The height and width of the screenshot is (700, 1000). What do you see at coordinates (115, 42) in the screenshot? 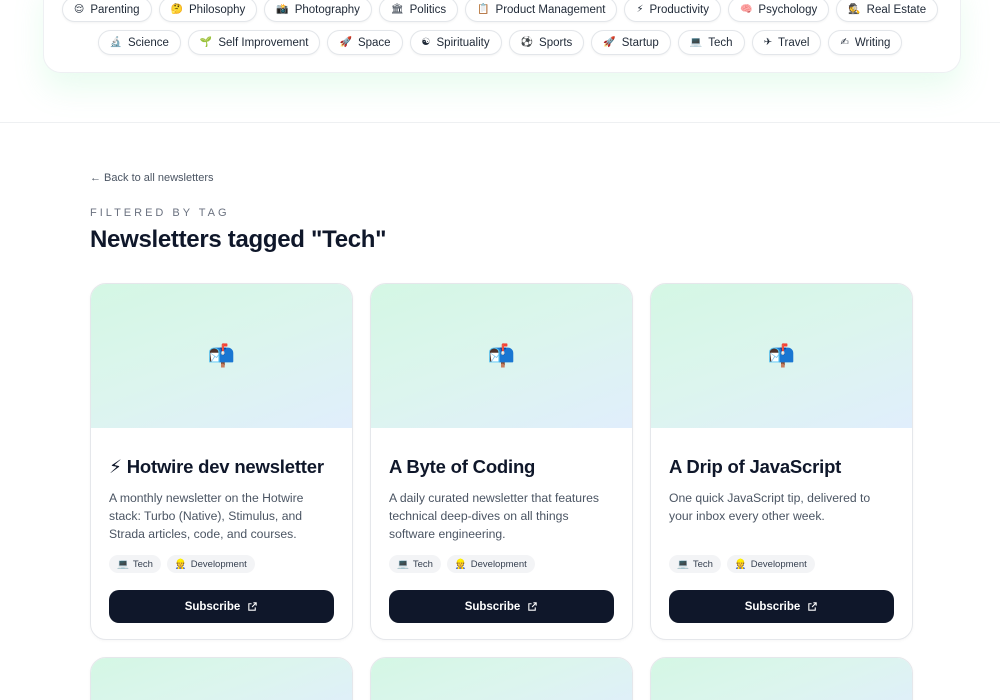
I see `science-icon: 🔬` at bounding box center [115, 42].